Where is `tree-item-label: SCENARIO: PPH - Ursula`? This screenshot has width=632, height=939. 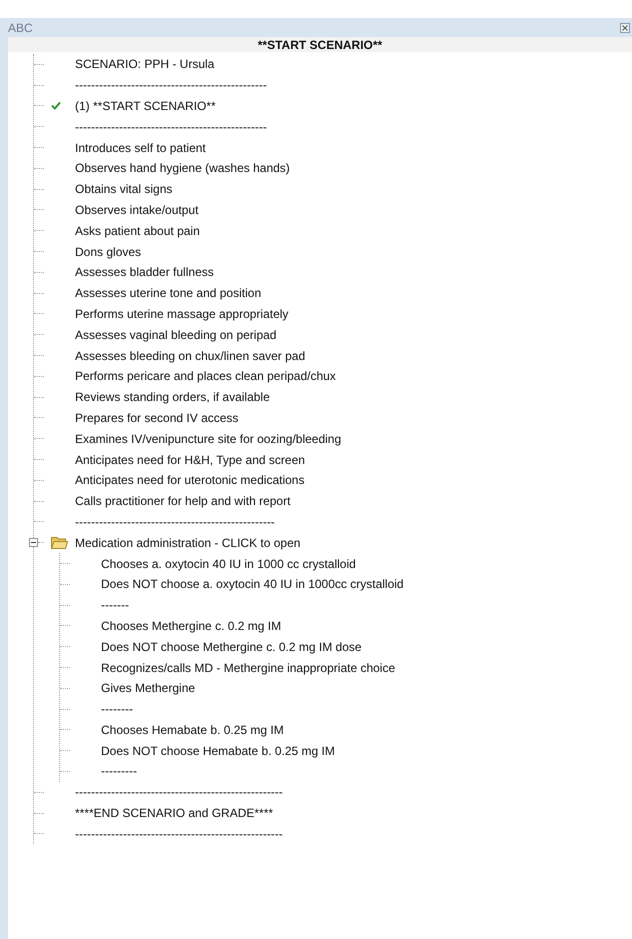 tree-item-label: SCENARIO: PPH - Ursula is located at coordinates (144, 64).